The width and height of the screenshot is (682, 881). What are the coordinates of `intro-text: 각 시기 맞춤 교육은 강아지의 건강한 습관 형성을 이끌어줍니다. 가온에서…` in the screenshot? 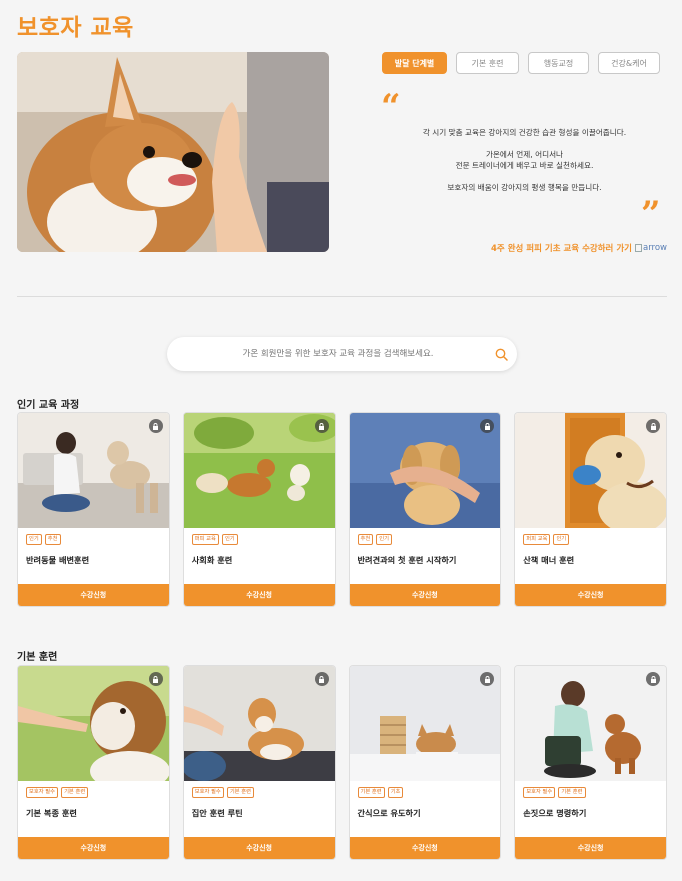 It's located at (524, 165).